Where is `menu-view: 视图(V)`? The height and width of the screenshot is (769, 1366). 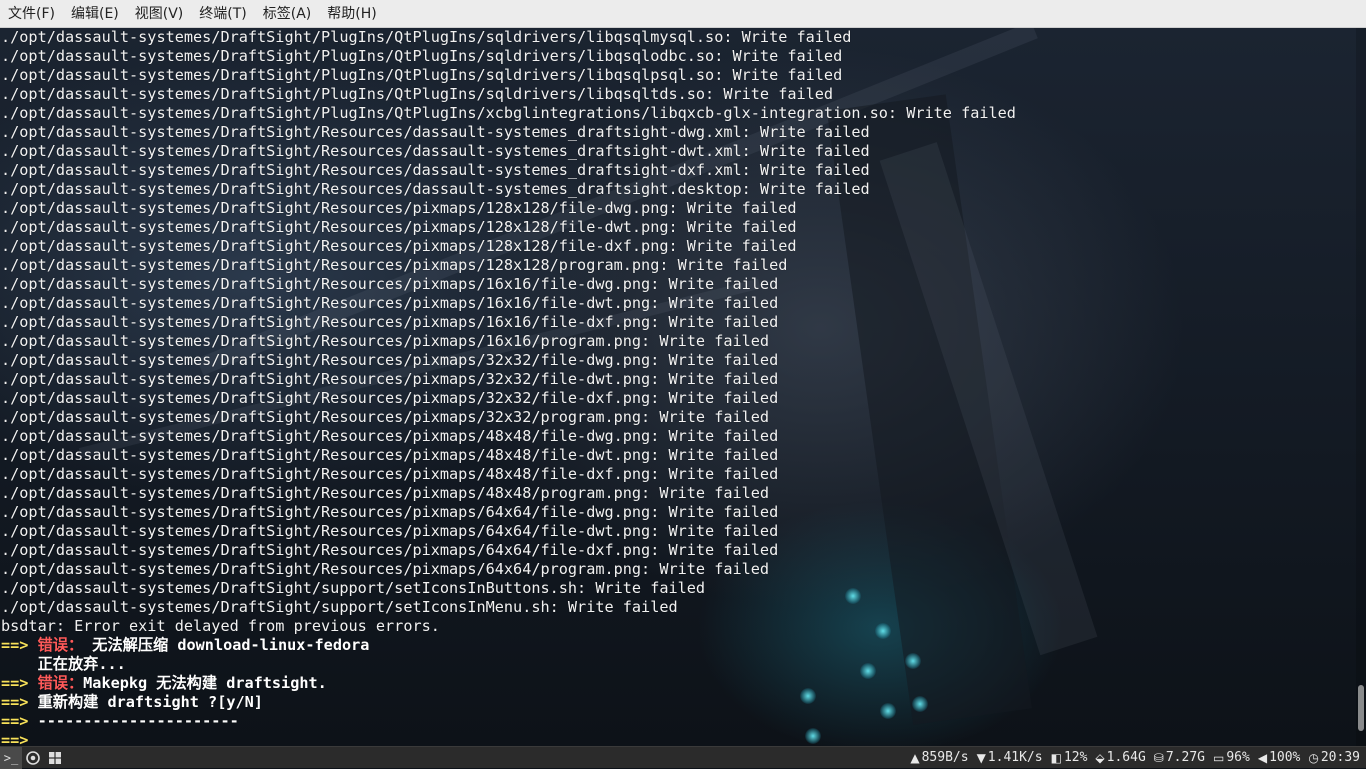
menu-view: 视图(V) is located at coordinates (159, 14).